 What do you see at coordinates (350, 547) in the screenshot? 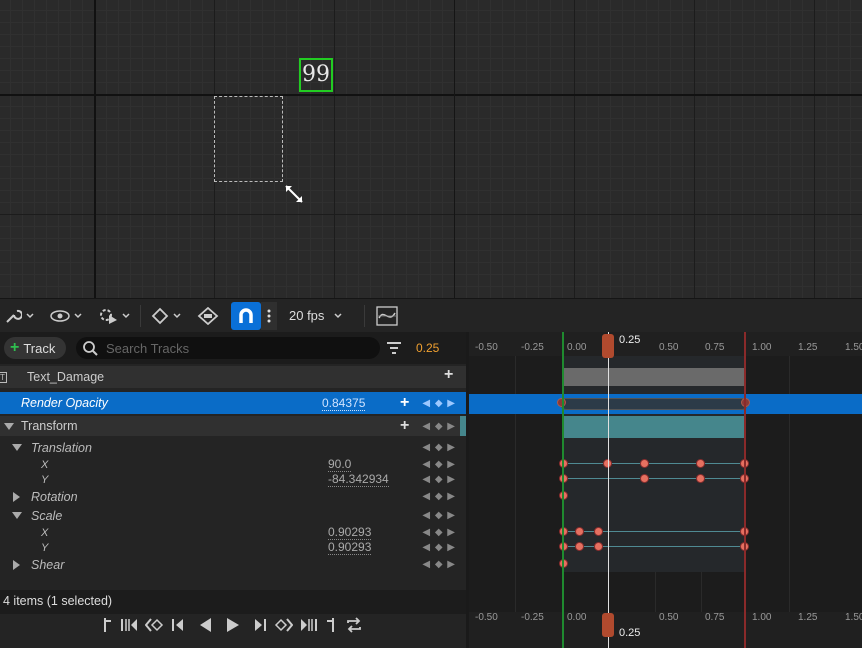
I see `scale-y-value: 0.90293` at bounding box center [350, 547].